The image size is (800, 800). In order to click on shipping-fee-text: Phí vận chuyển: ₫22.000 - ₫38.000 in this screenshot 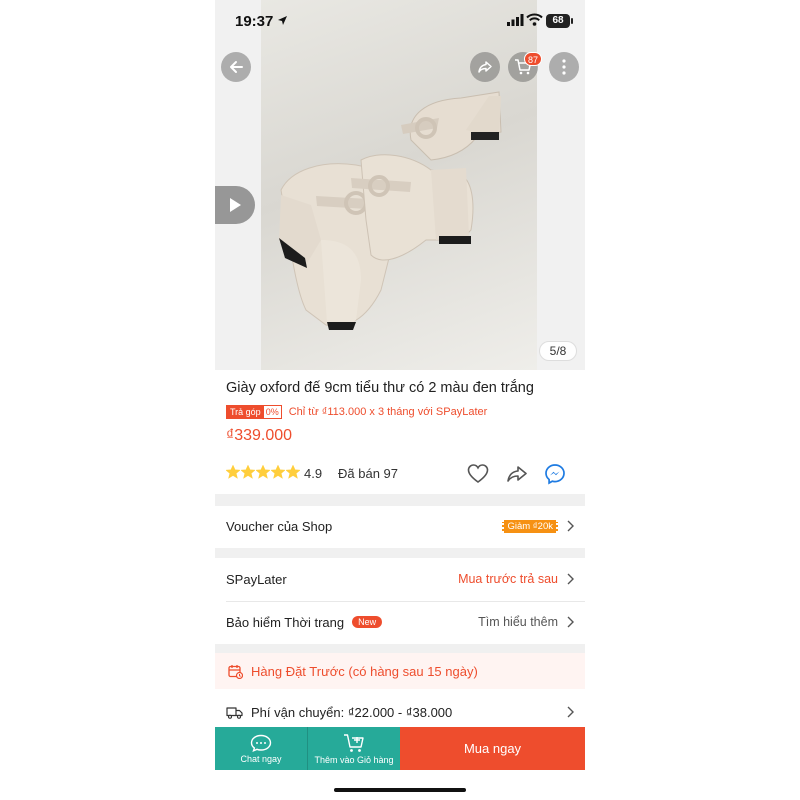, I will do `click(352, 712)`.